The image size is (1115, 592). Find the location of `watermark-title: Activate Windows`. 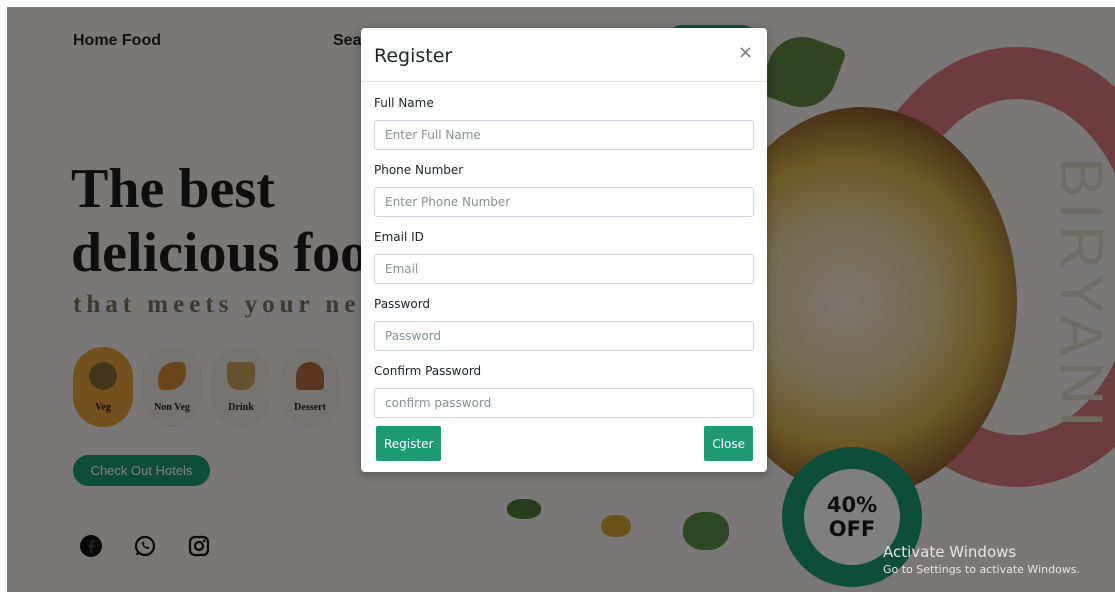

watermark-title: Activate Windows is located at coordinates (950, 552).